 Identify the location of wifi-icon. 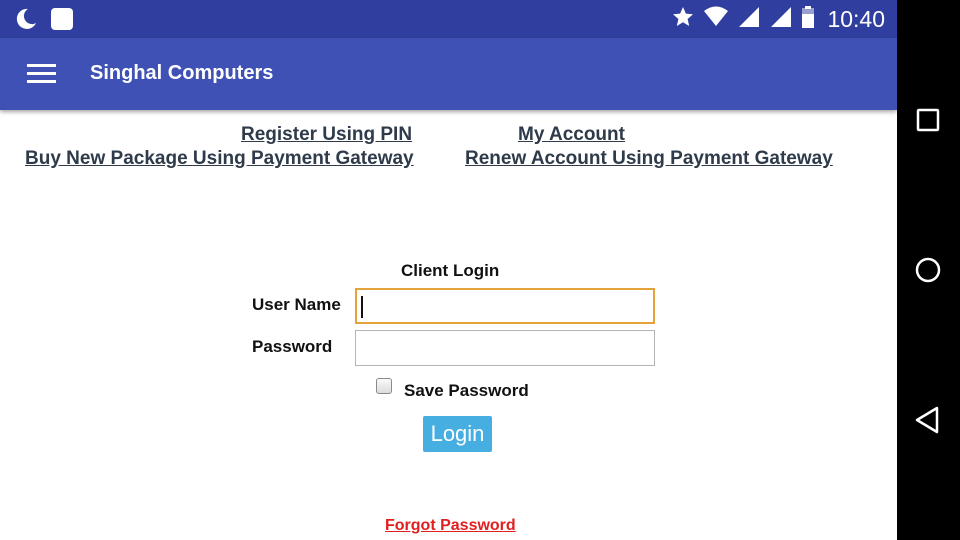
(716, 19).